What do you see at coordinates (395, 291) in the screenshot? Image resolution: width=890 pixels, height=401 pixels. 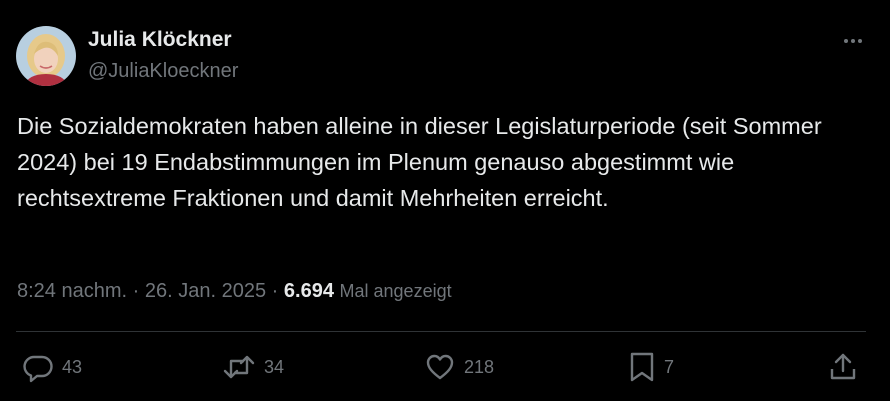 I see `views-label: Mal angezeigt` at bounding box center [395, 291].